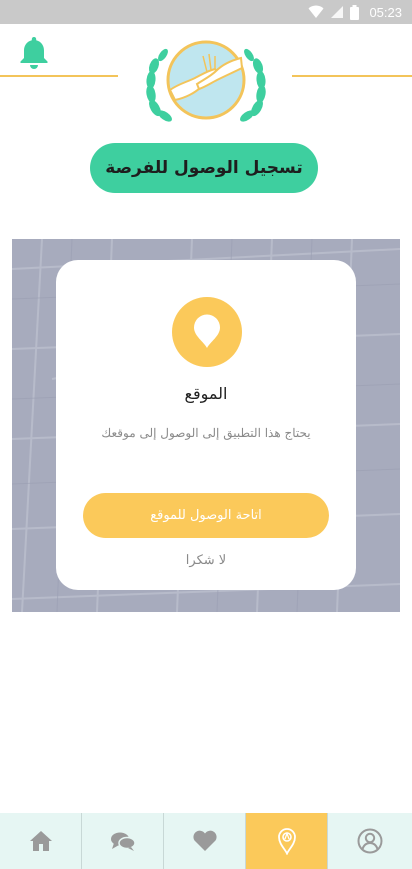 The width and height of the screenshot is (412, 869). What do you see at coordinates (206, 433) in the screenshot?
I see `dialog-message: يحتاج هذا التطبيق إلى الوصول إلى موقعك` at bounding box center [206, 433].